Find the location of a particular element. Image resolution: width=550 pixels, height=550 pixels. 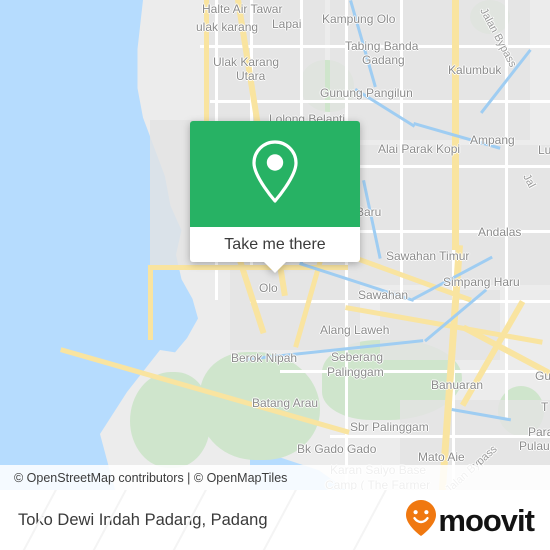

urban-block is located at coordinates (430, 70).